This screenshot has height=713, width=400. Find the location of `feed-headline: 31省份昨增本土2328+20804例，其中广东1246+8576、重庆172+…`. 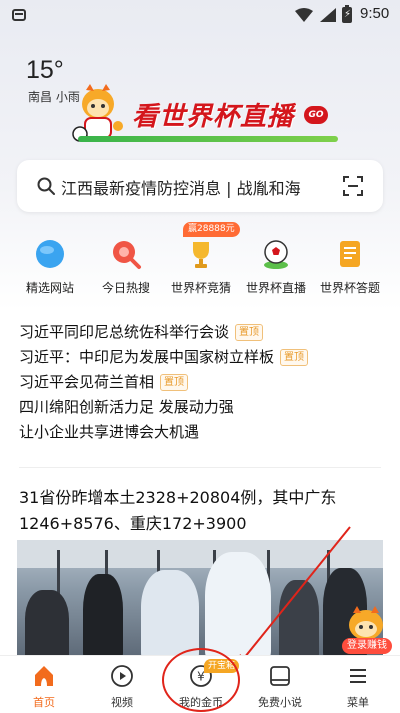

feed-headline: 31省份昨增本土2328+20804例，其中广东1246+8576、重庆172+… is located at coordinates (200, 511).